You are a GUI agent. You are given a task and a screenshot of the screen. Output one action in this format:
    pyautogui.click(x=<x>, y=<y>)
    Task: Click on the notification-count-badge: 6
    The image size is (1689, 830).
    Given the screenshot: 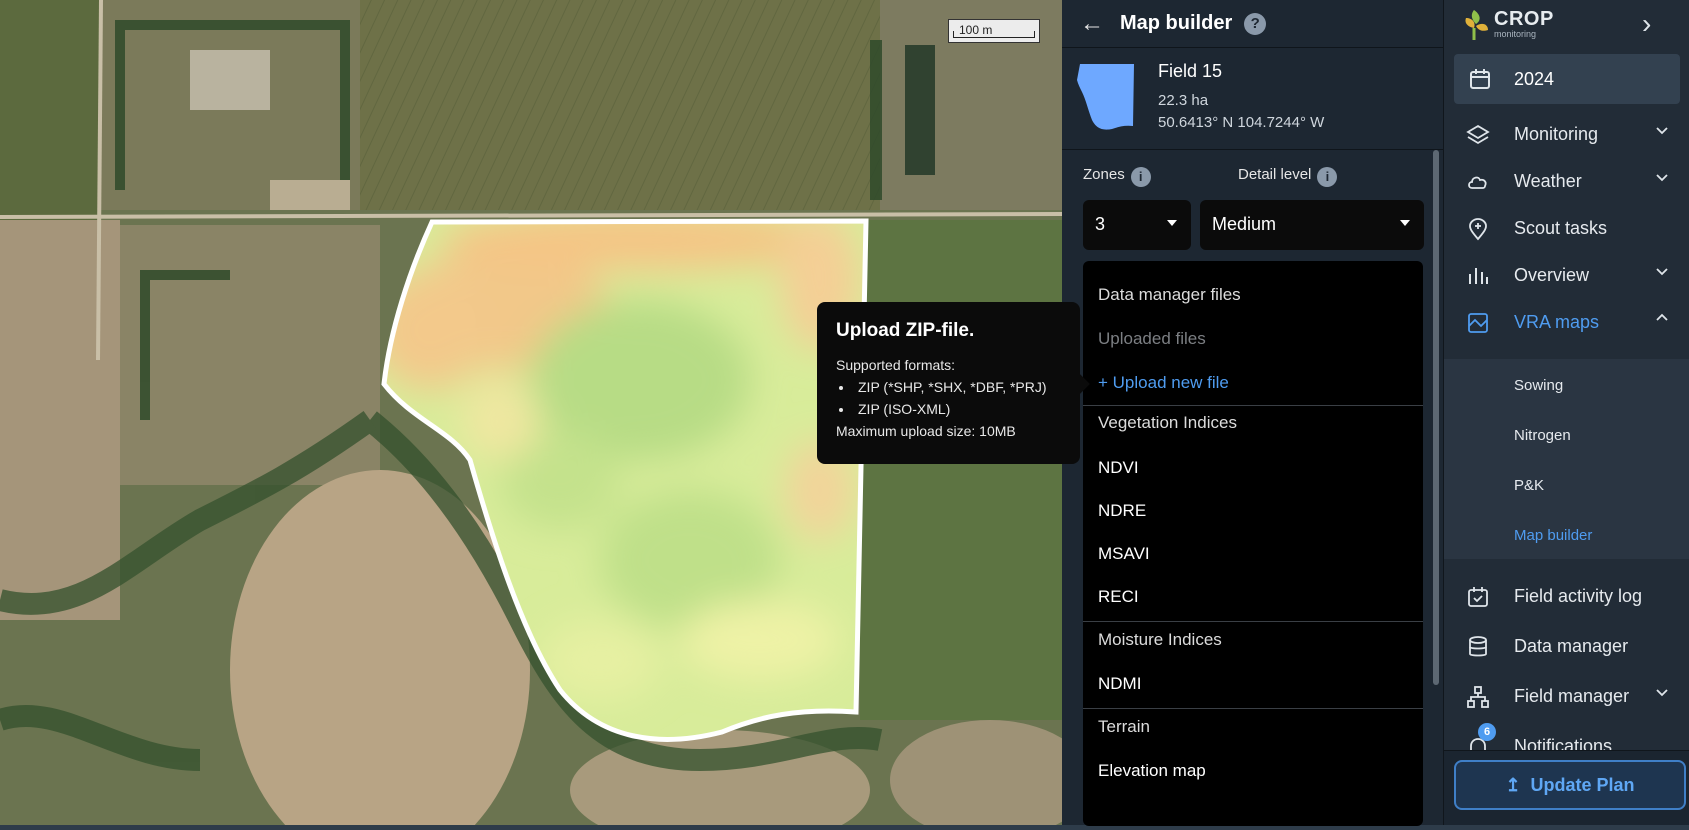 What is the action you would take?
    pyautogui.click(x=1487, y=732)
    